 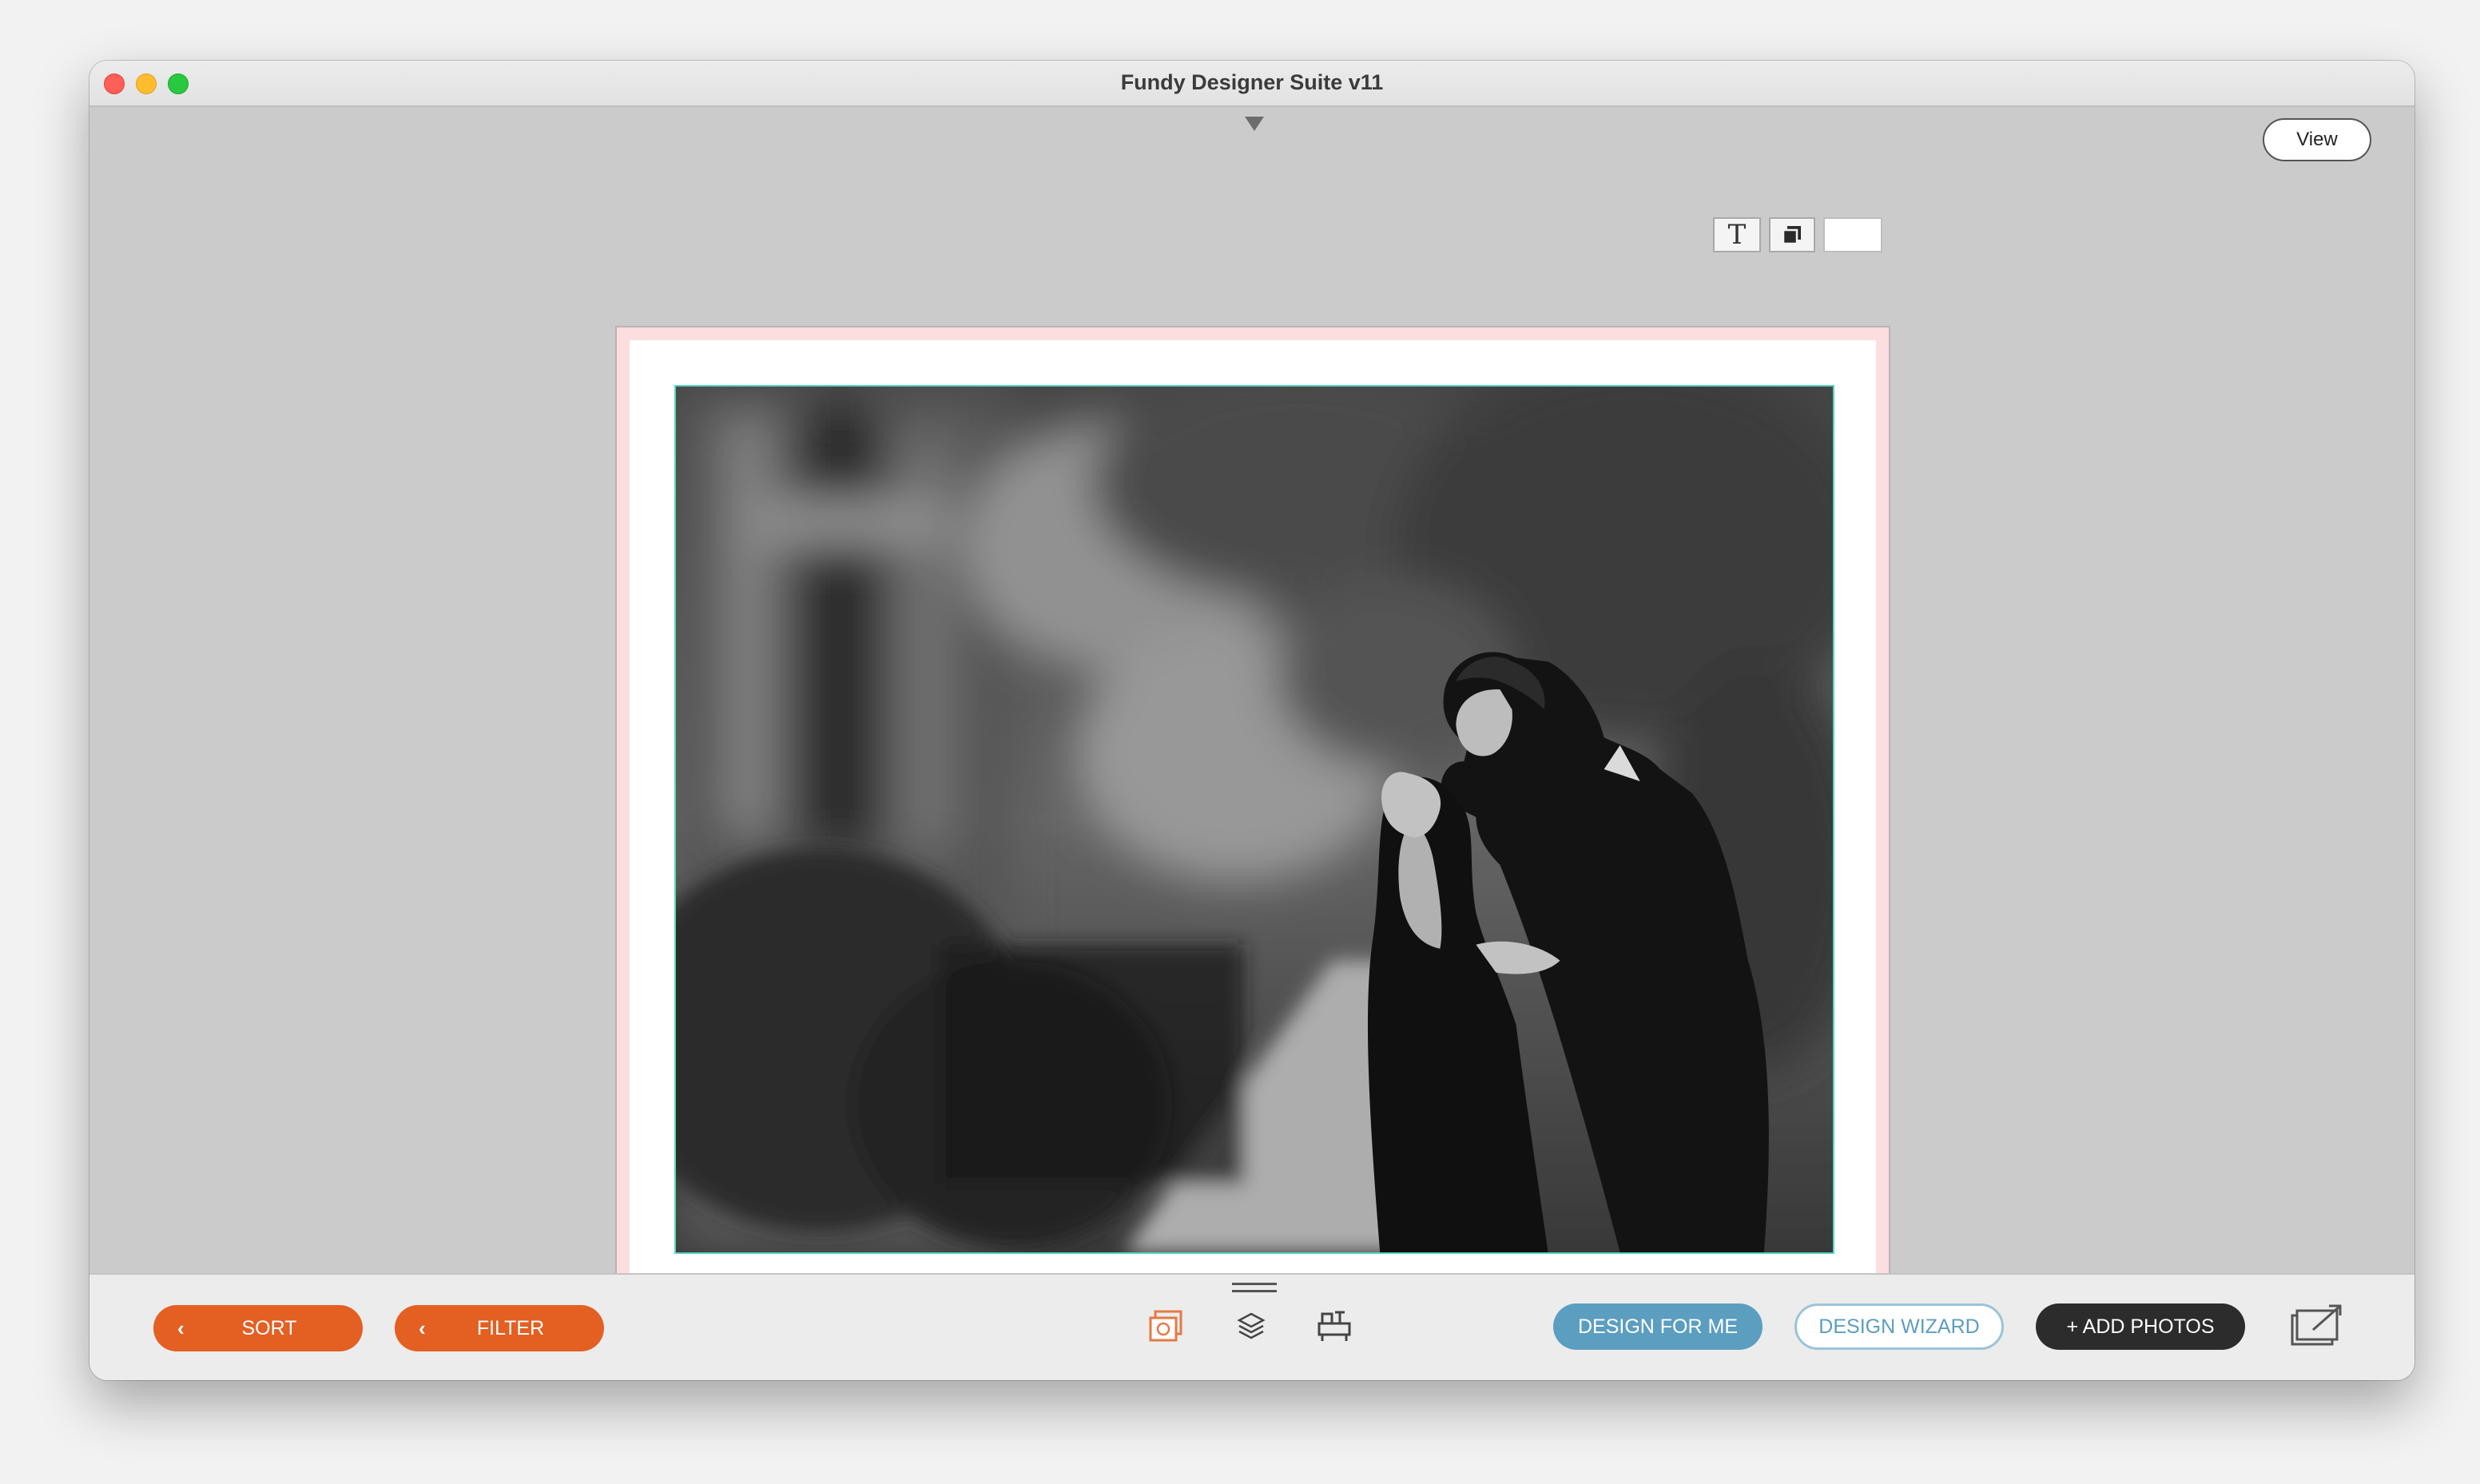 I want to click on gallery-view-button, so click(x=1166, y=1325).